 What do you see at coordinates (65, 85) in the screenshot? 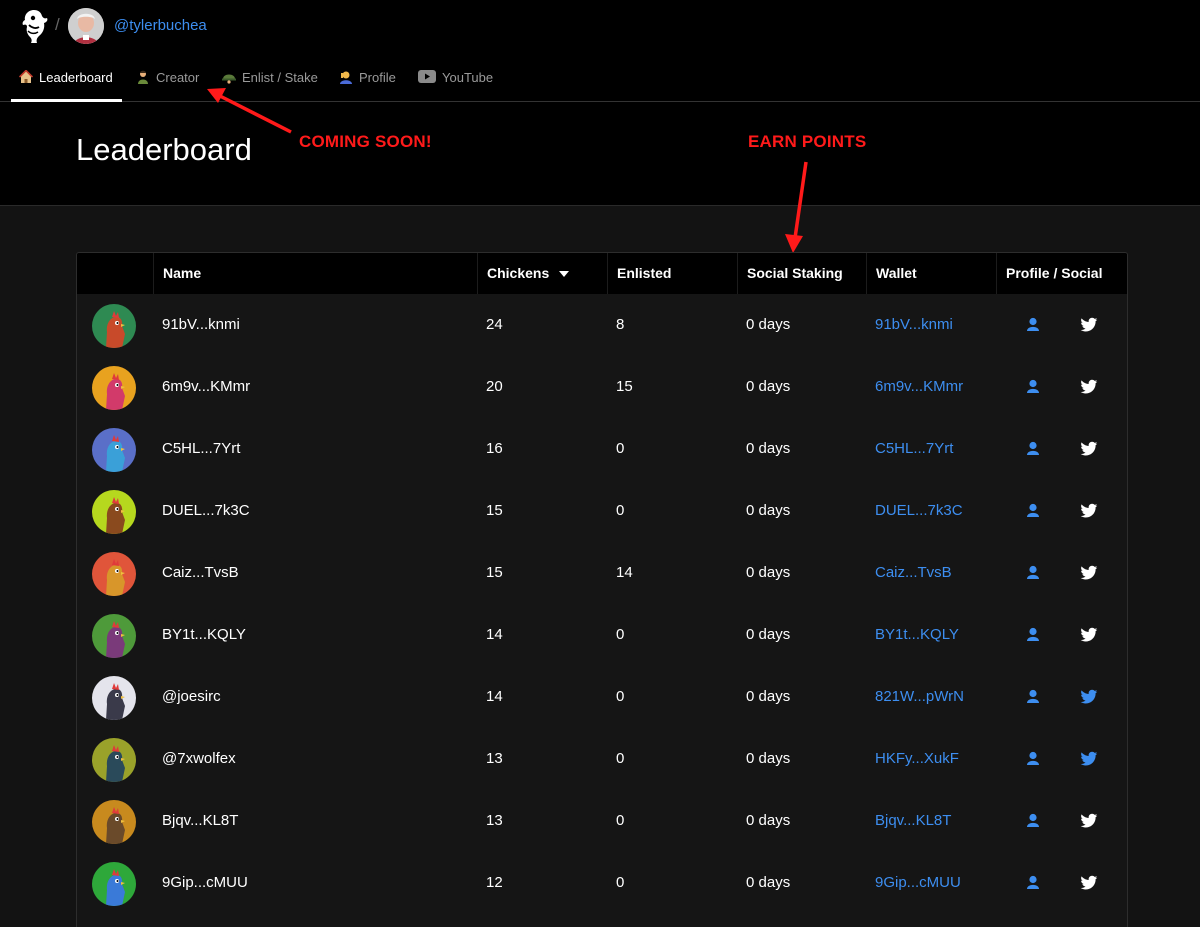
I see `tab-leaderboard: Leaderboard` at bounding box center [65, 85].